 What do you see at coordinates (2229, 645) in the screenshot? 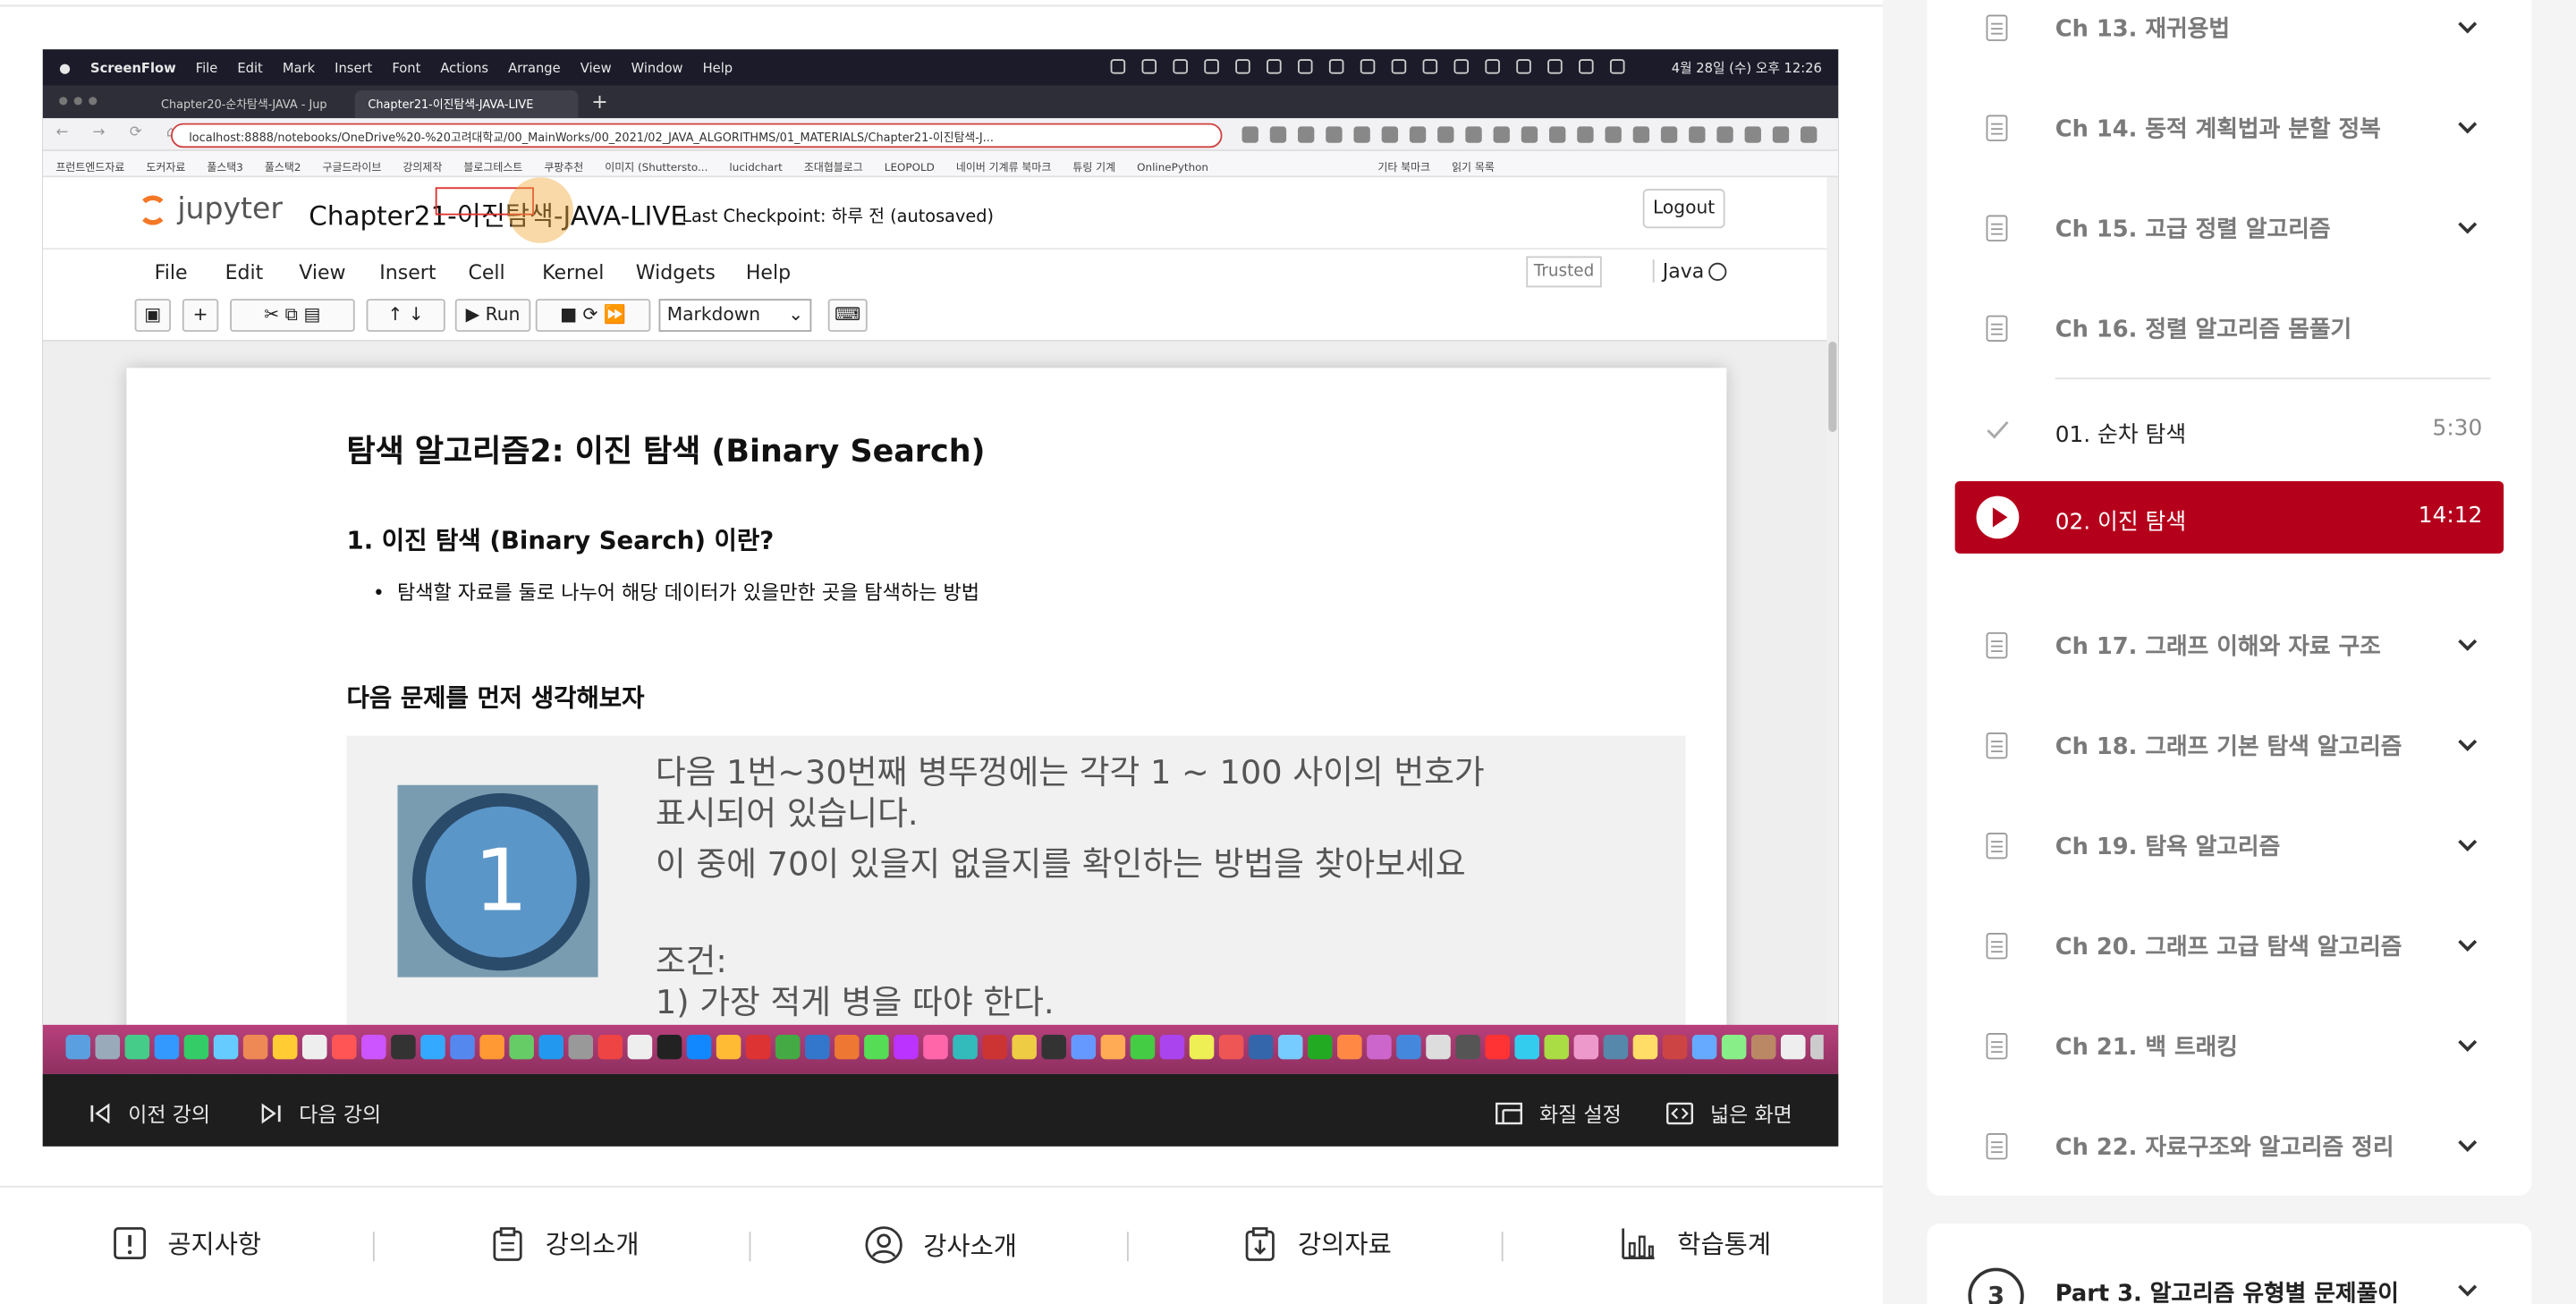
I see `chapter-item: Ch 17. 그래프 이해와 자료 구조` at bounding box center [2229, 645].